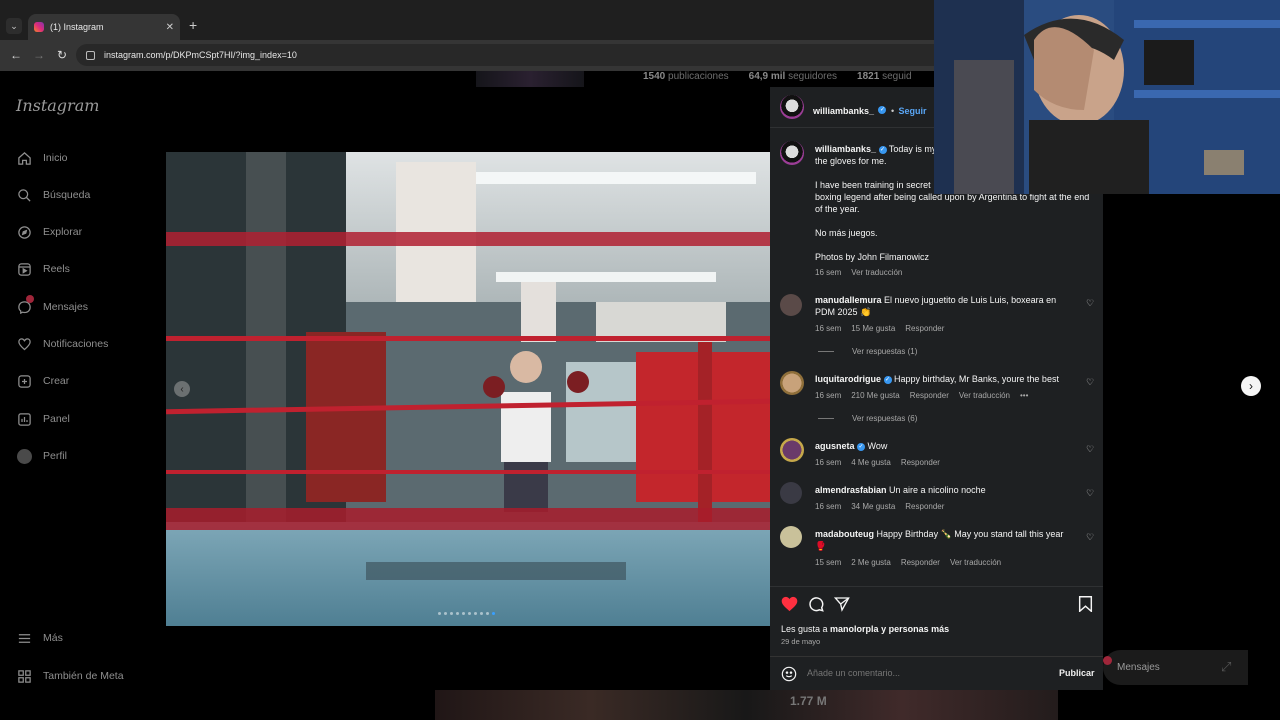 The height and width of the screenshot is (720, 1280). Describe the element at coordinates (57, 105) in the screenshot. I see `instagram-logo: Instagram` at that location.